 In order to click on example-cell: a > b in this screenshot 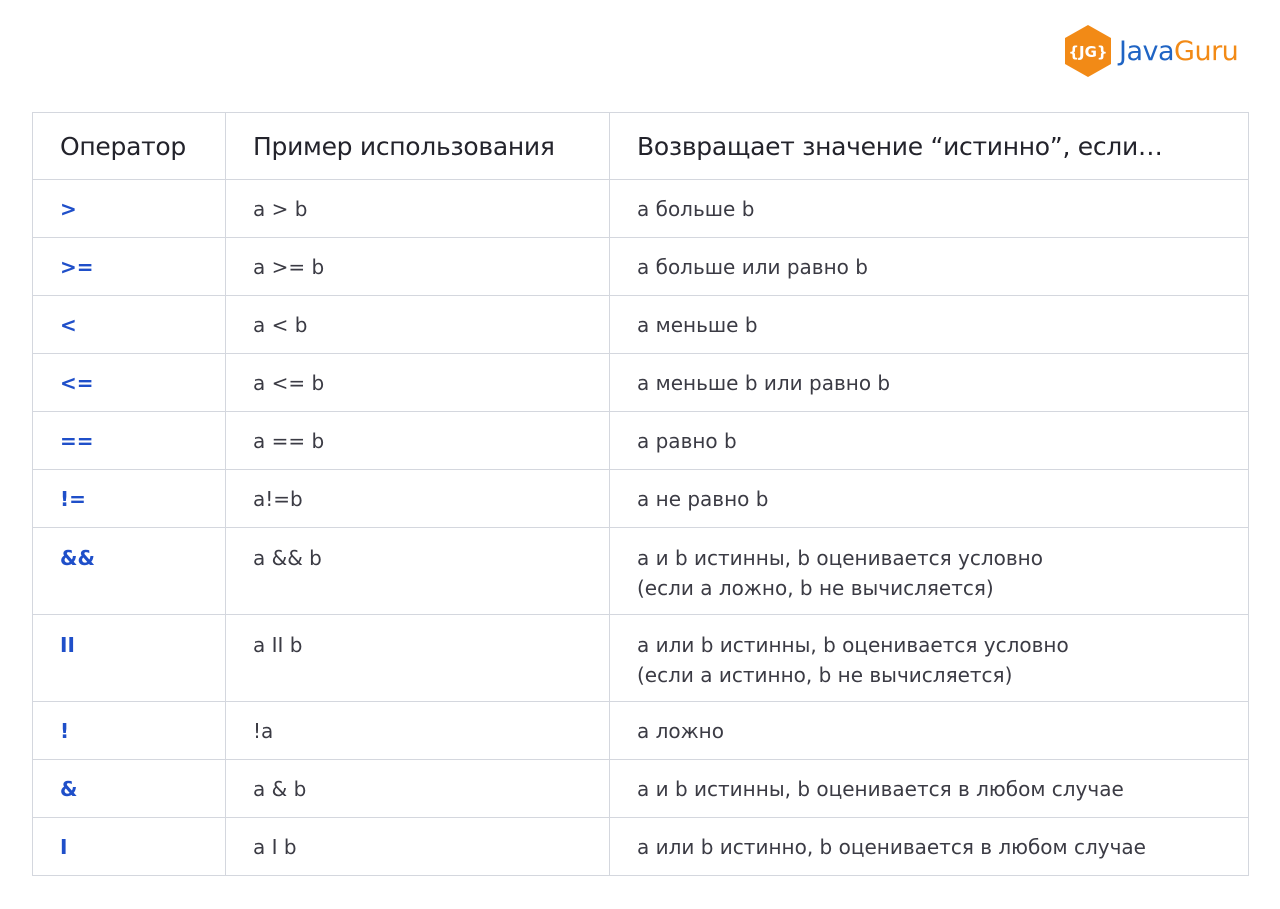, I will do `click(417, 208)`.